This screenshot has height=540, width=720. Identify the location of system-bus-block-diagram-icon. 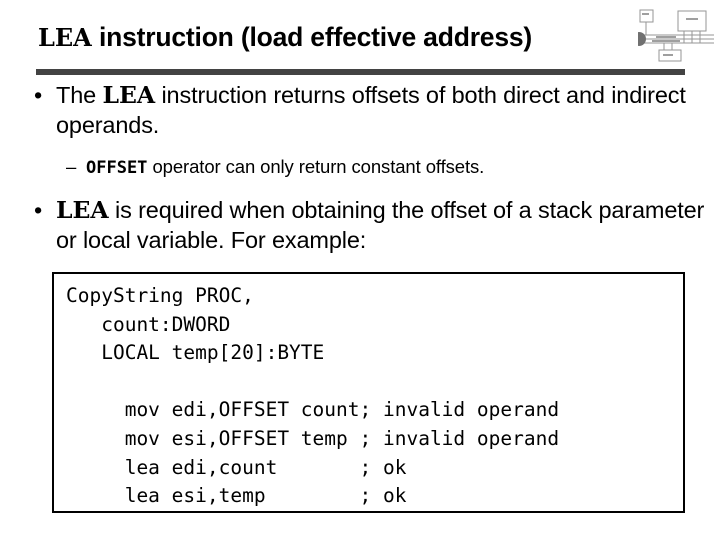
(674, 35).